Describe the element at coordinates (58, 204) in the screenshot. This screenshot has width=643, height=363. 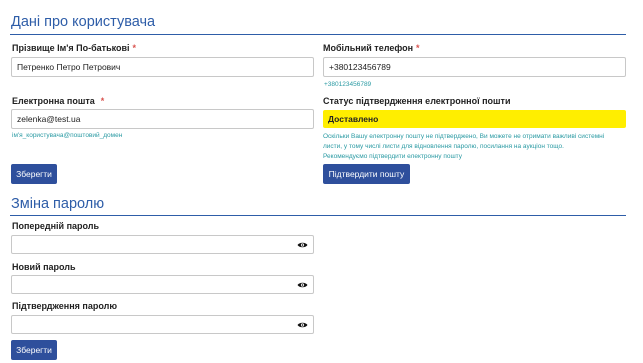
I see `password-section-title: Зміна паролю` at that location.